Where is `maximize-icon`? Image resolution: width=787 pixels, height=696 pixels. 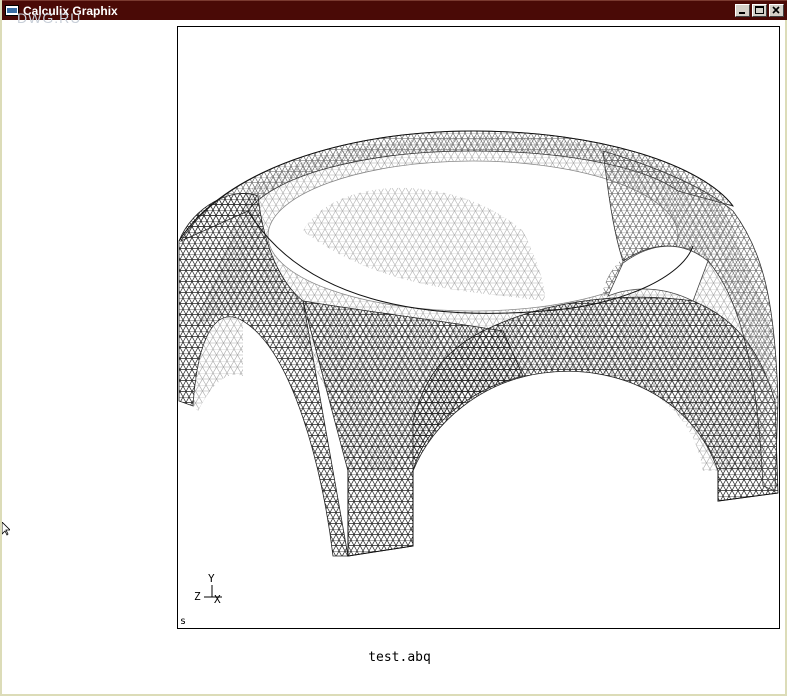
maximize-icon is located at coordinates (759, 10).